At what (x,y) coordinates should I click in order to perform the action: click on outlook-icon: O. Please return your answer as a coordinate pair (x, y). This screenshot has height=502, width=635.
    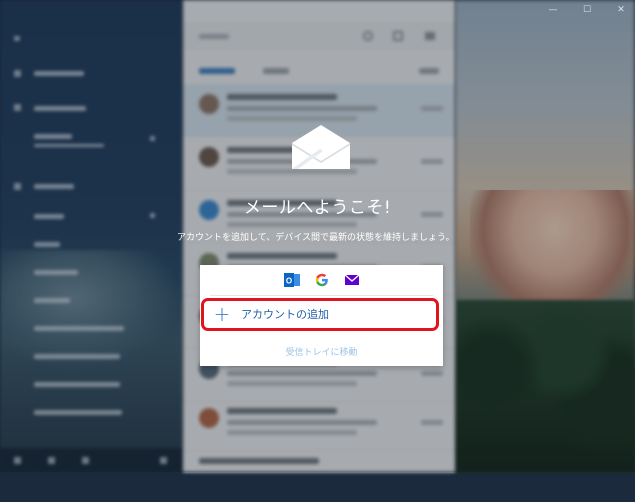
    Looking at the image, I should click on (291, 280).